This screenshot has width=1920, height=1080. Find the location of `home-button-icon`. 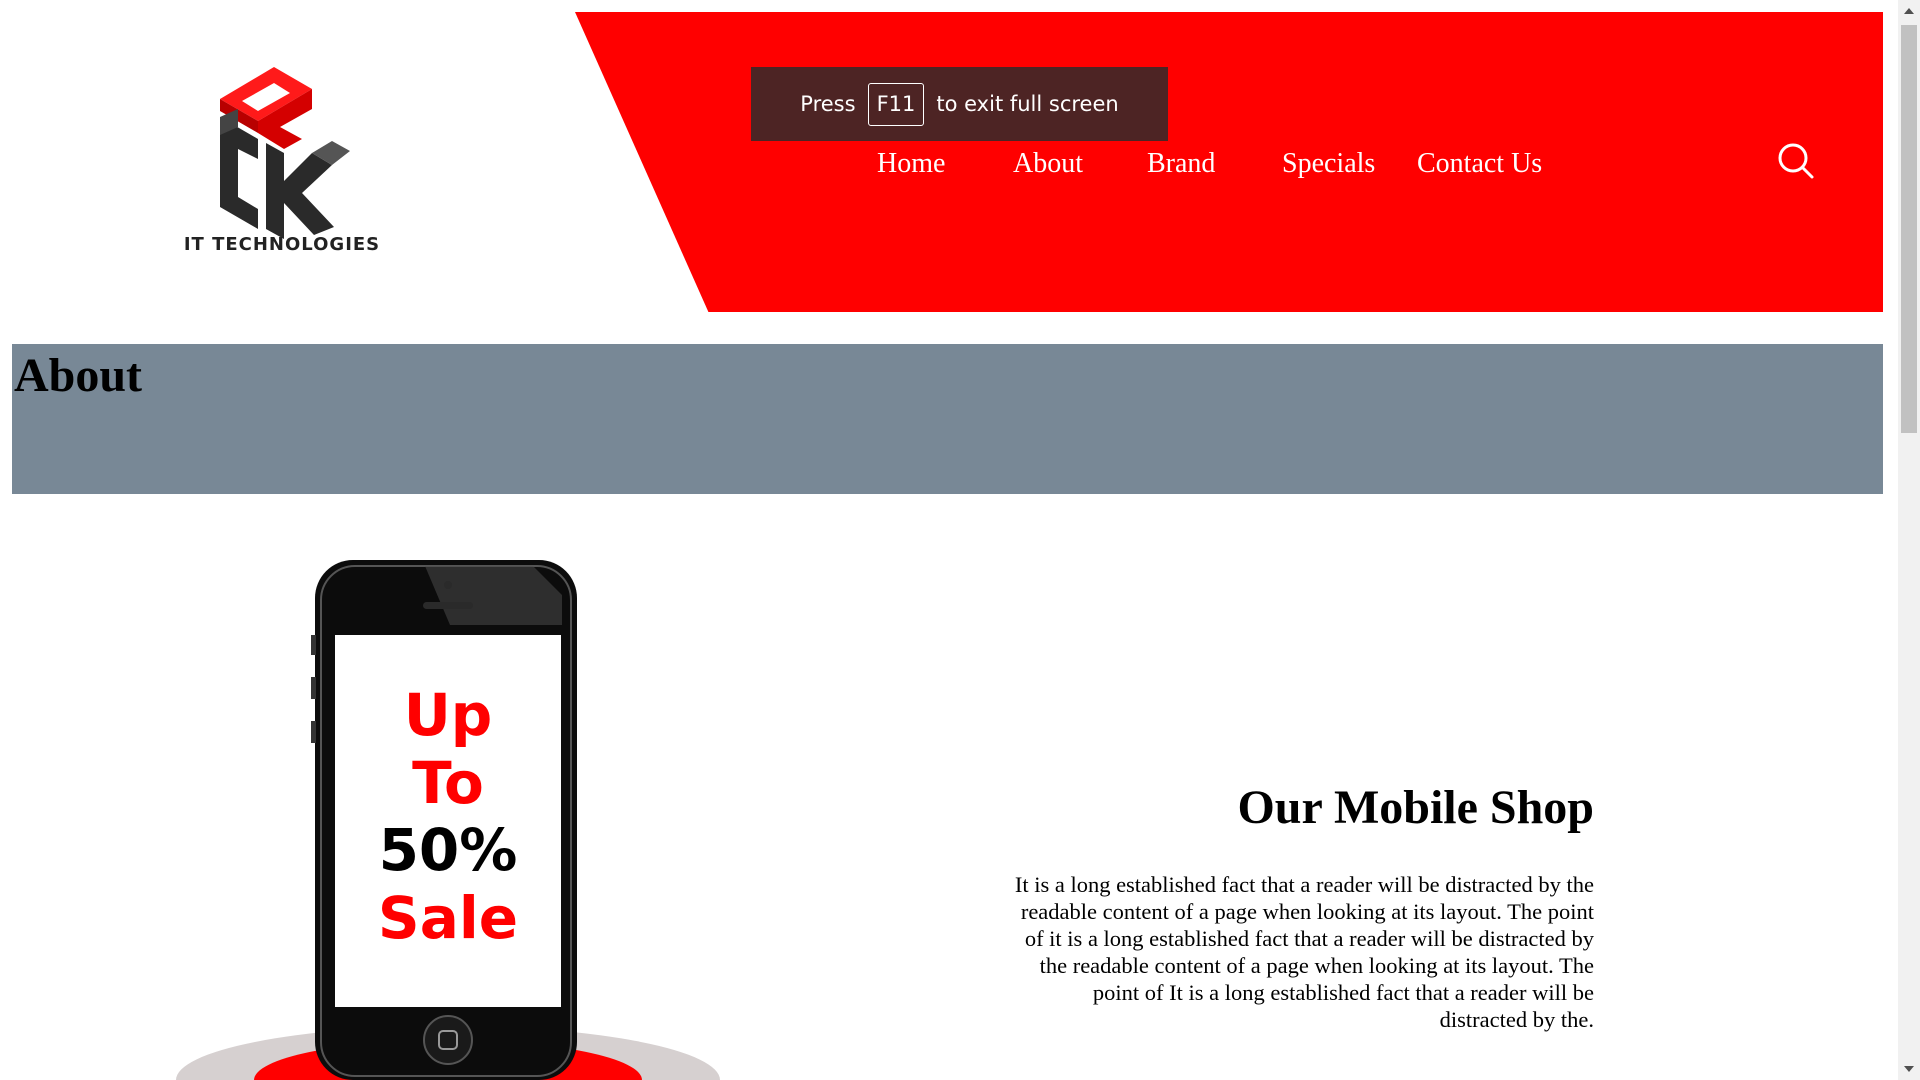

home-button-icon is located at coordinates (448, 1040).